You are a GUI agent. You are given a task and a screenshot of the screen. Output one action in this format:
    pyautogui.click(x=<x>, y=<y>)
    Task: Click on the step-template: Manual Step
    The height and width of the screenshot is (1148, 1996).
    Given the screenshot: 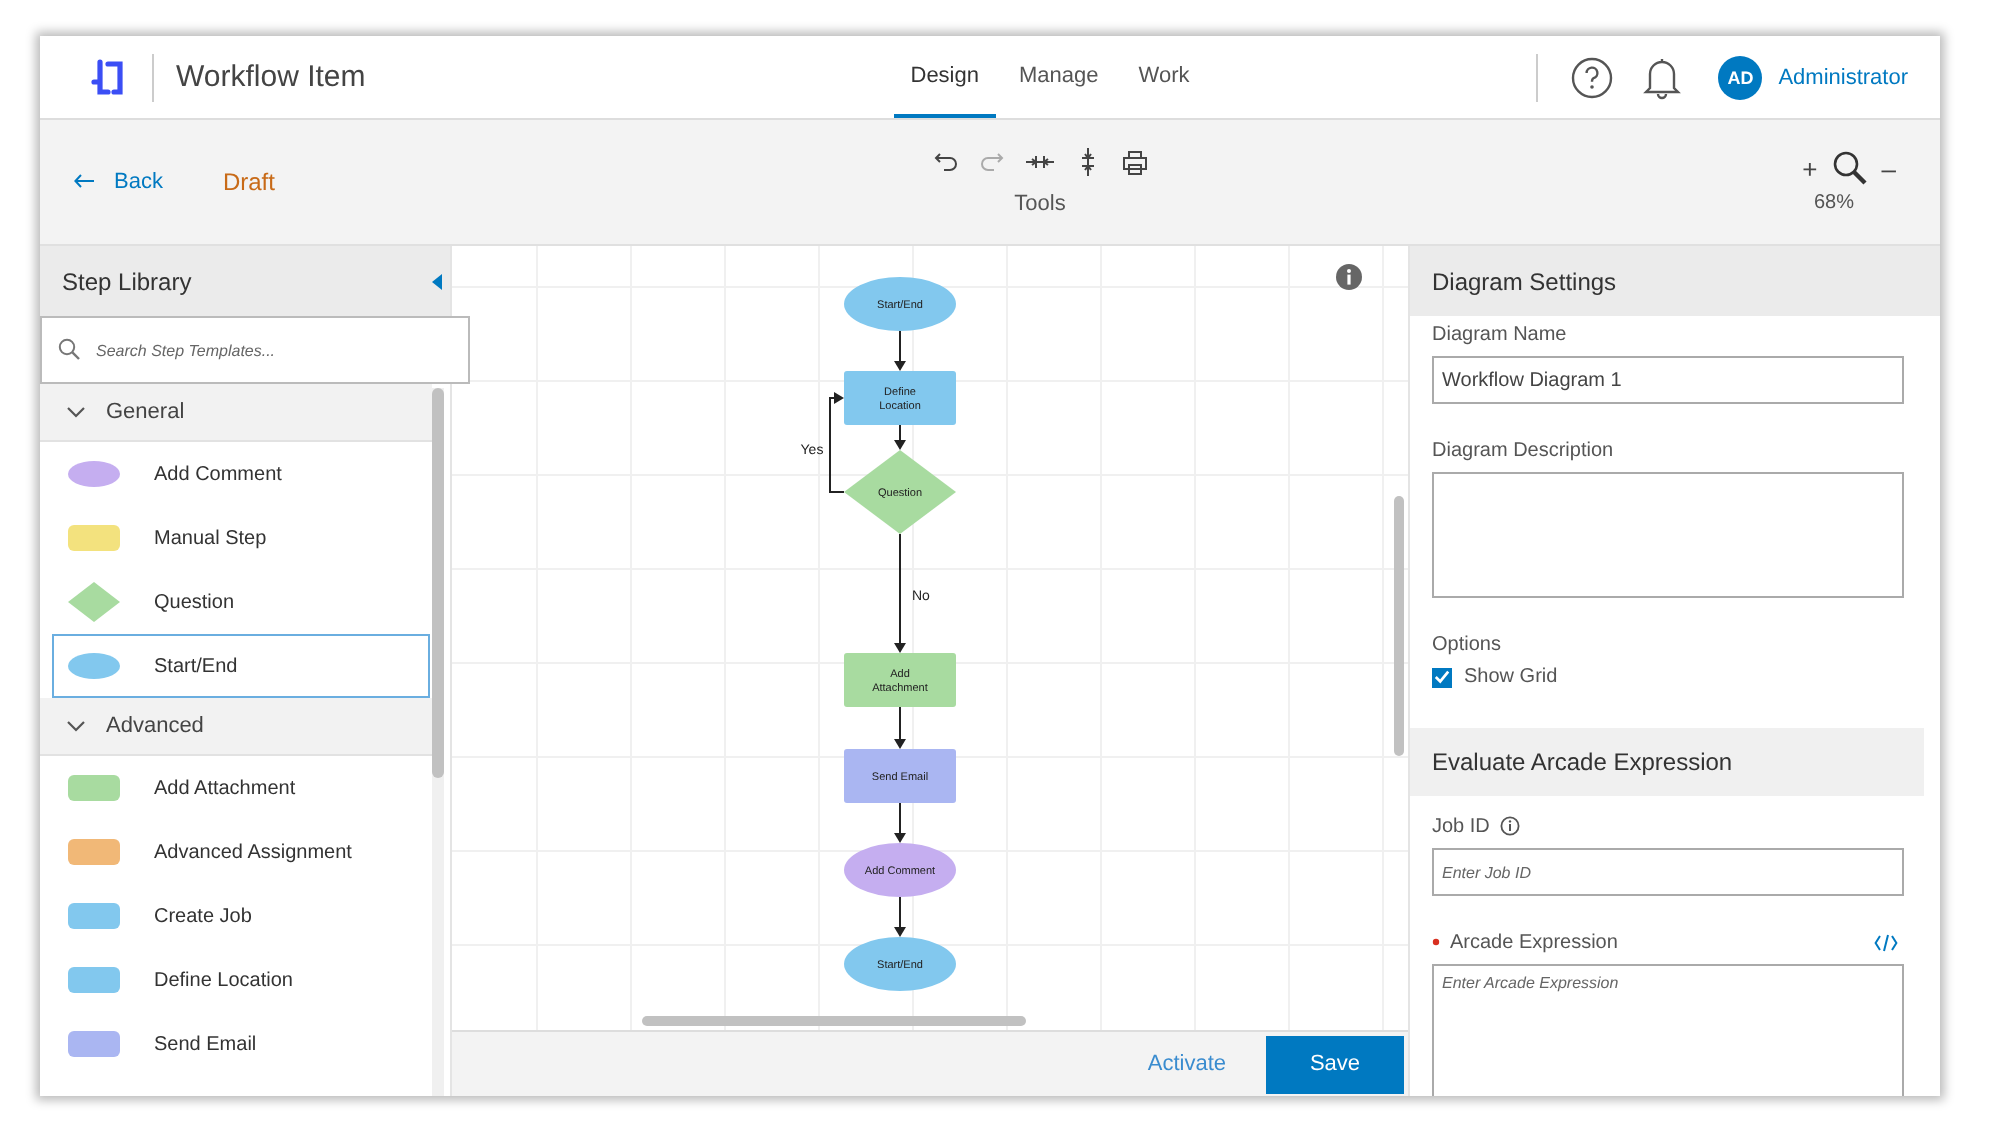 What is the action you would take?
    pyautogui.click(x=241, y=538)
    